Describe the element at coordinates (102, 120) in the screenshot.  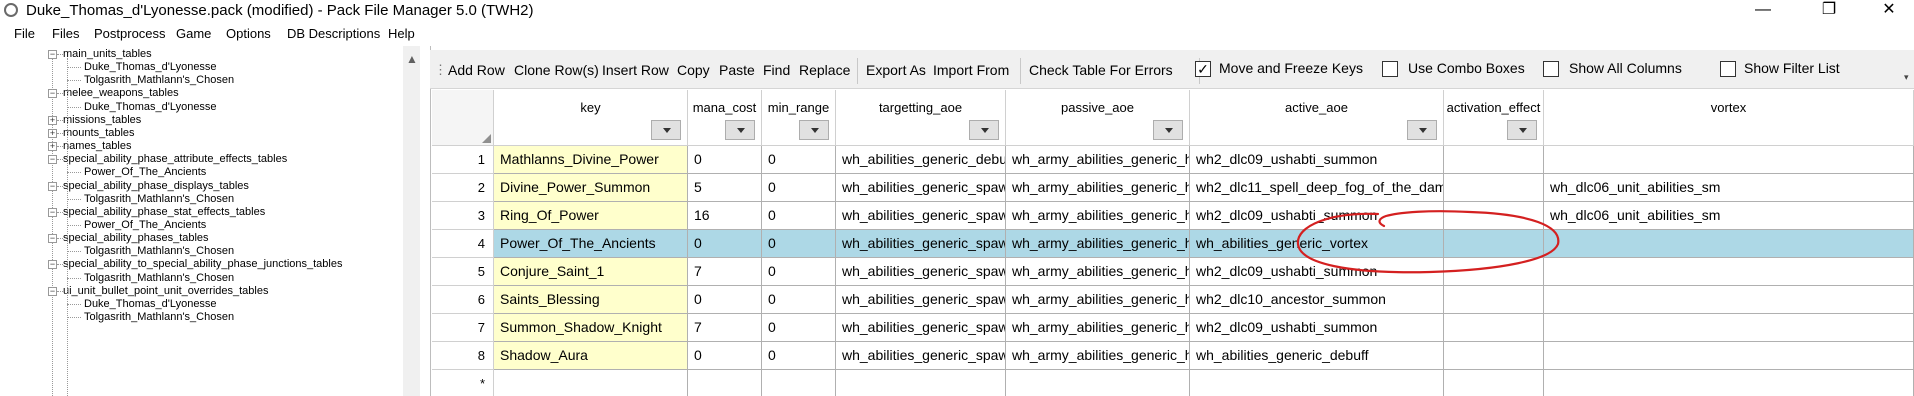
I see `tree-folder-item: missions_tables` at that location.